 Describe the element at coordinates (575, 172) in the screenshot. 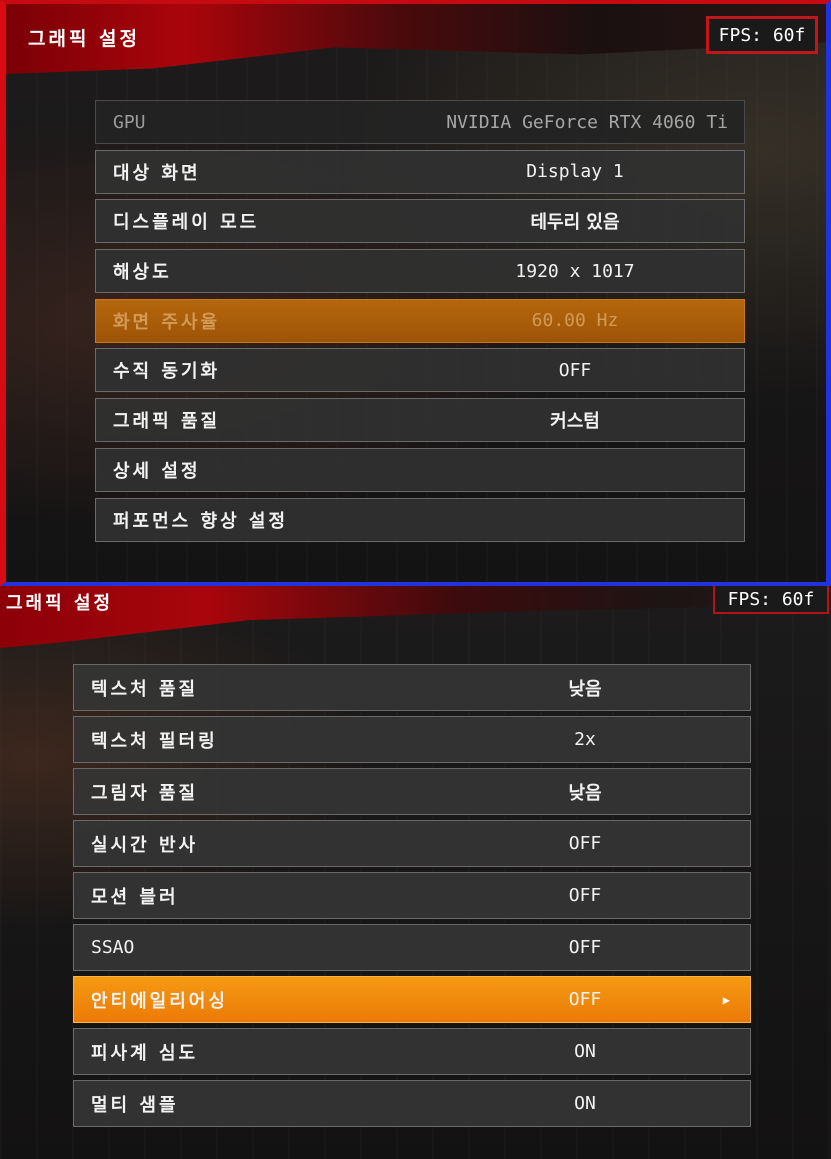

I see `setting-value: Display 1` at that location.